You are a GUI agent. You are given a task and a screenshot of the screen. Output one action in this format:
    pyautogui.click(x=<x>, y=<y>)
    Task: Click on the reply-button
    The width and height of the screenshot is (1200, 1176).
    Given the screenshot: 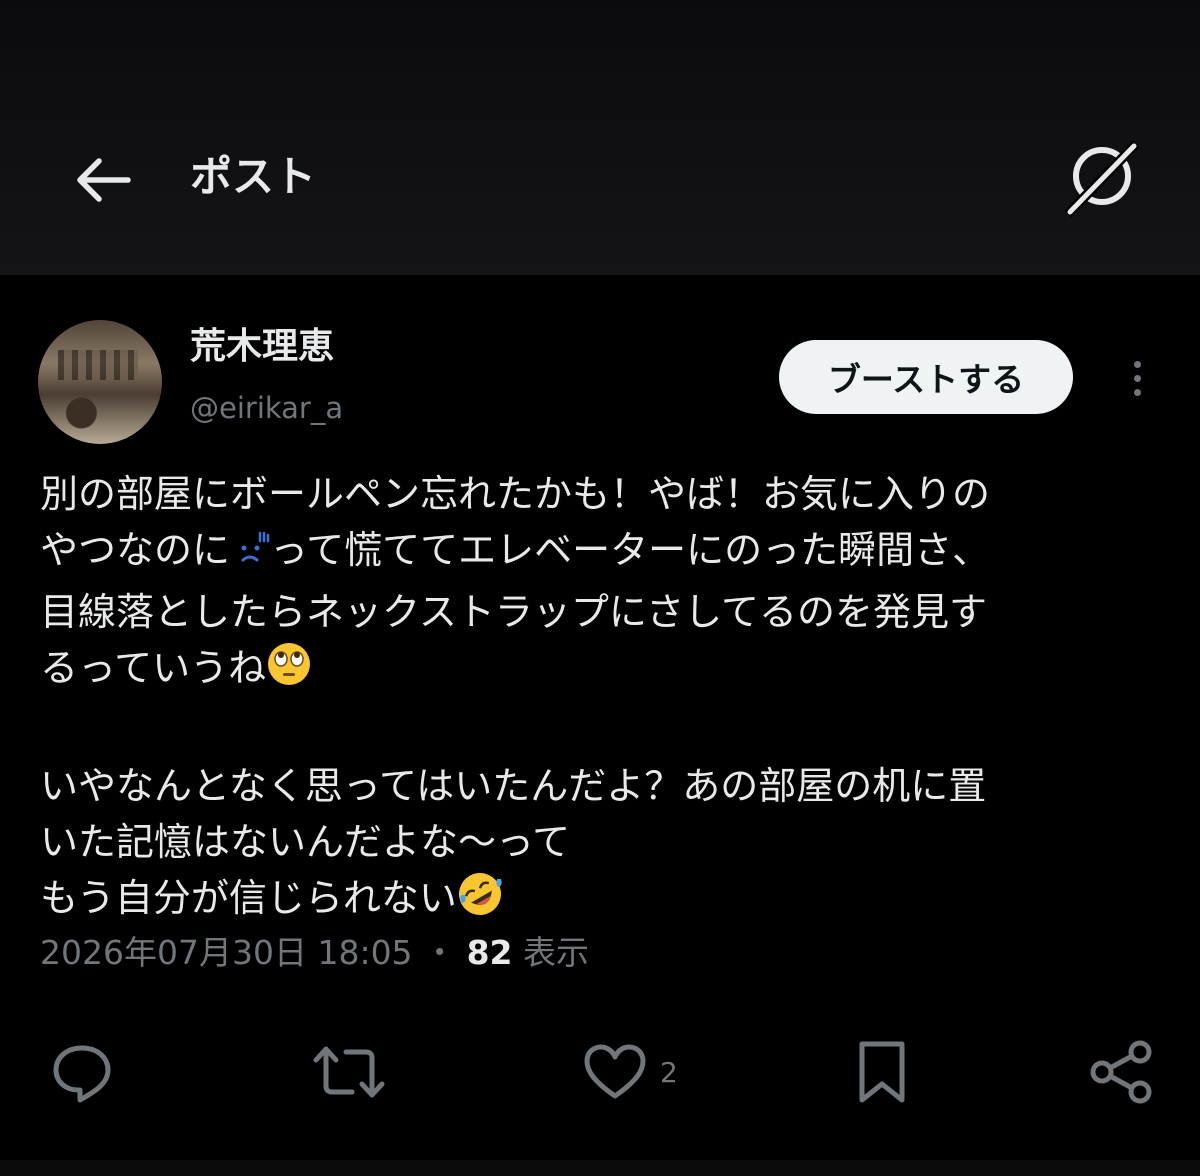 What is the action you would take?
    pyautogui.click(x=82, y=1072)
    